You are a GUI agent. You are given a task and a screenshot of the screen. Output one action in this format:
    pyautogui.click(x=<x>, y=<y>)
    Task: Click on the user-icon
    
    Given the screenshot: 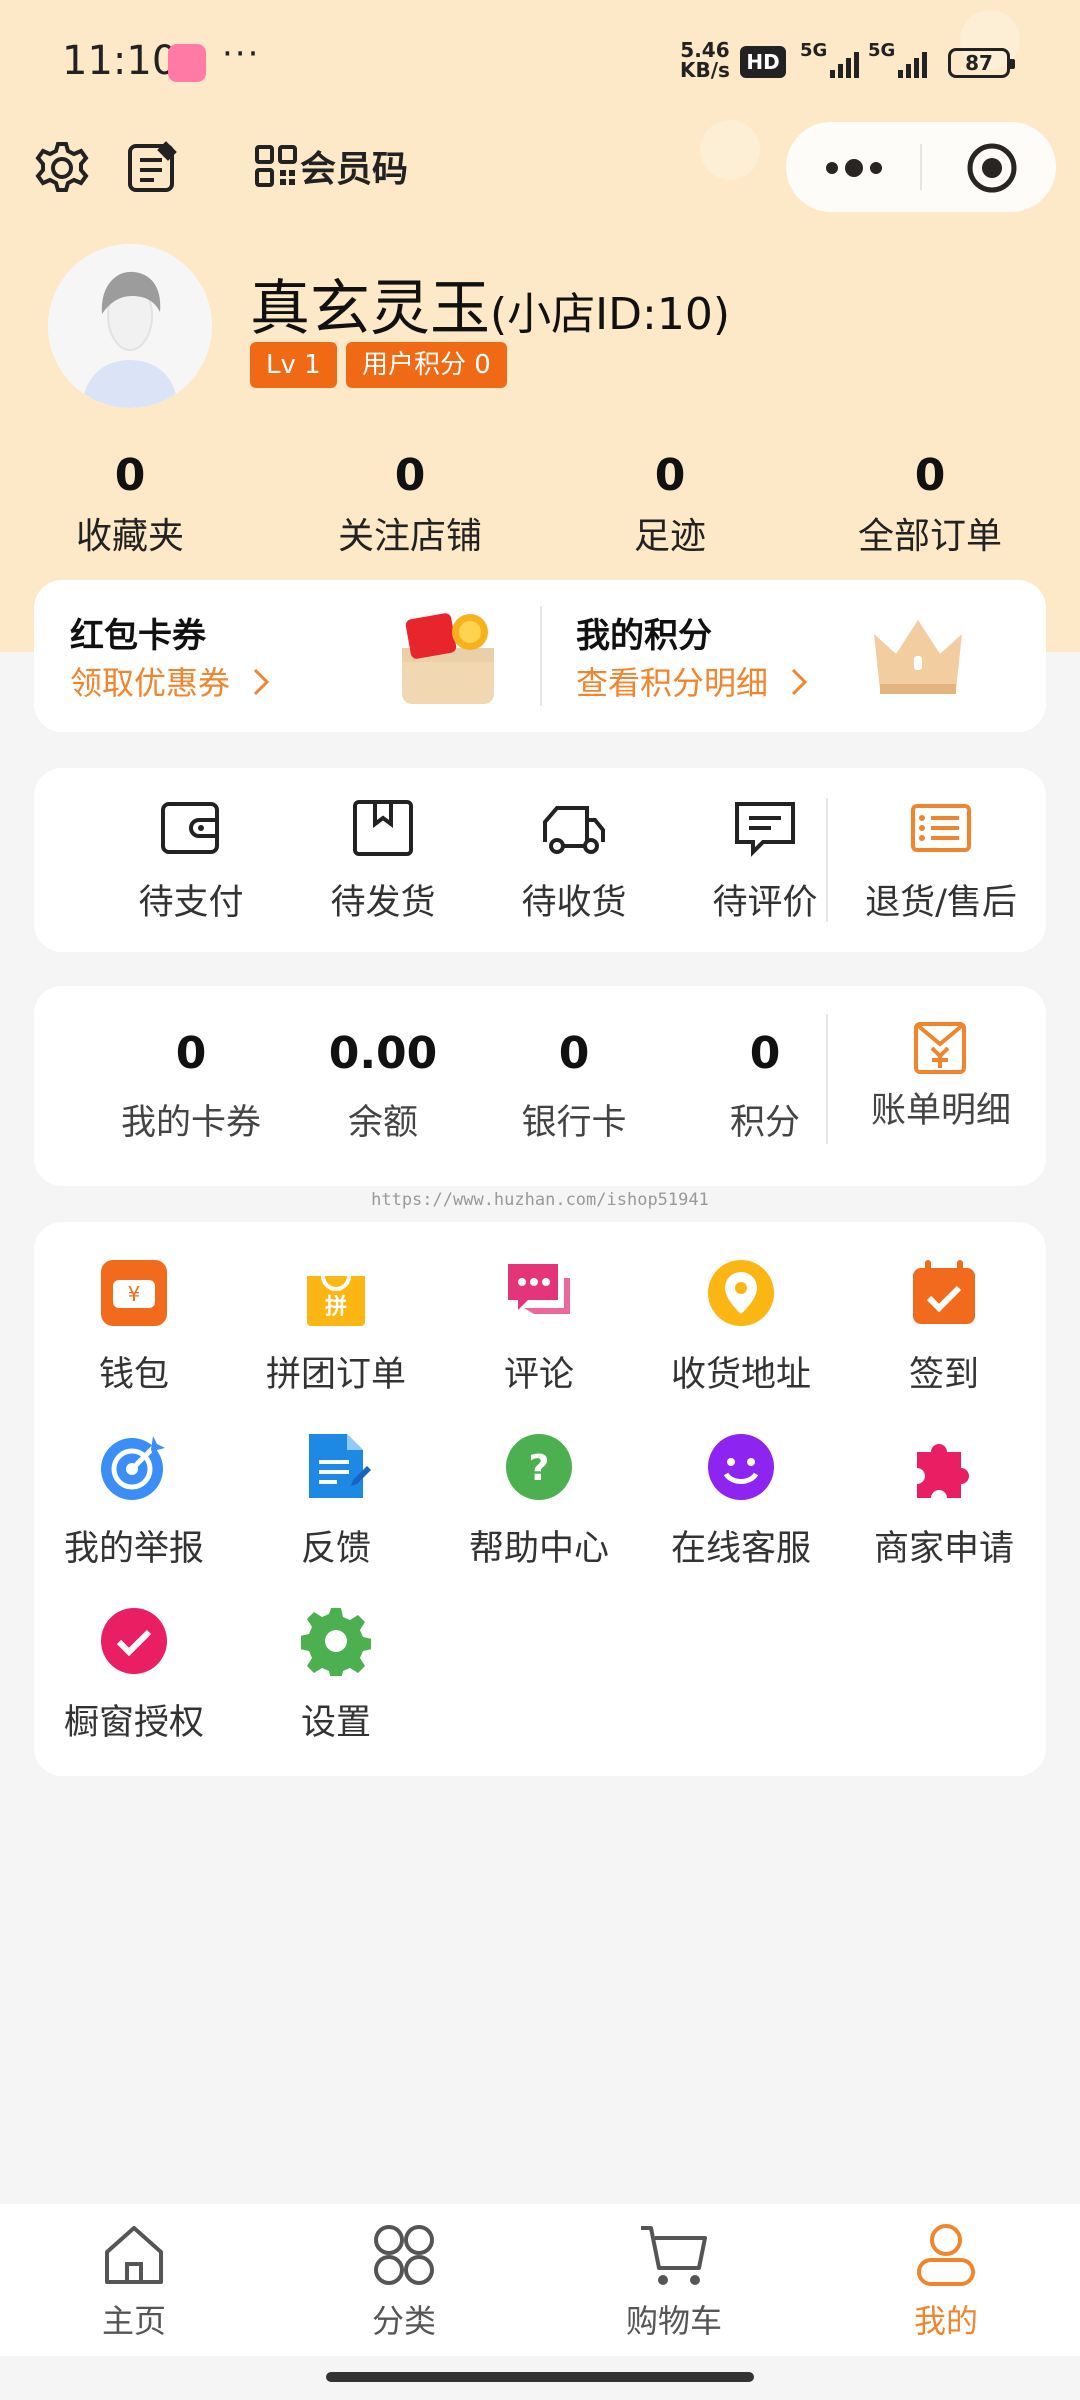 What is the action you would take?
    pyautogui.click(x=946, y=2255)
    